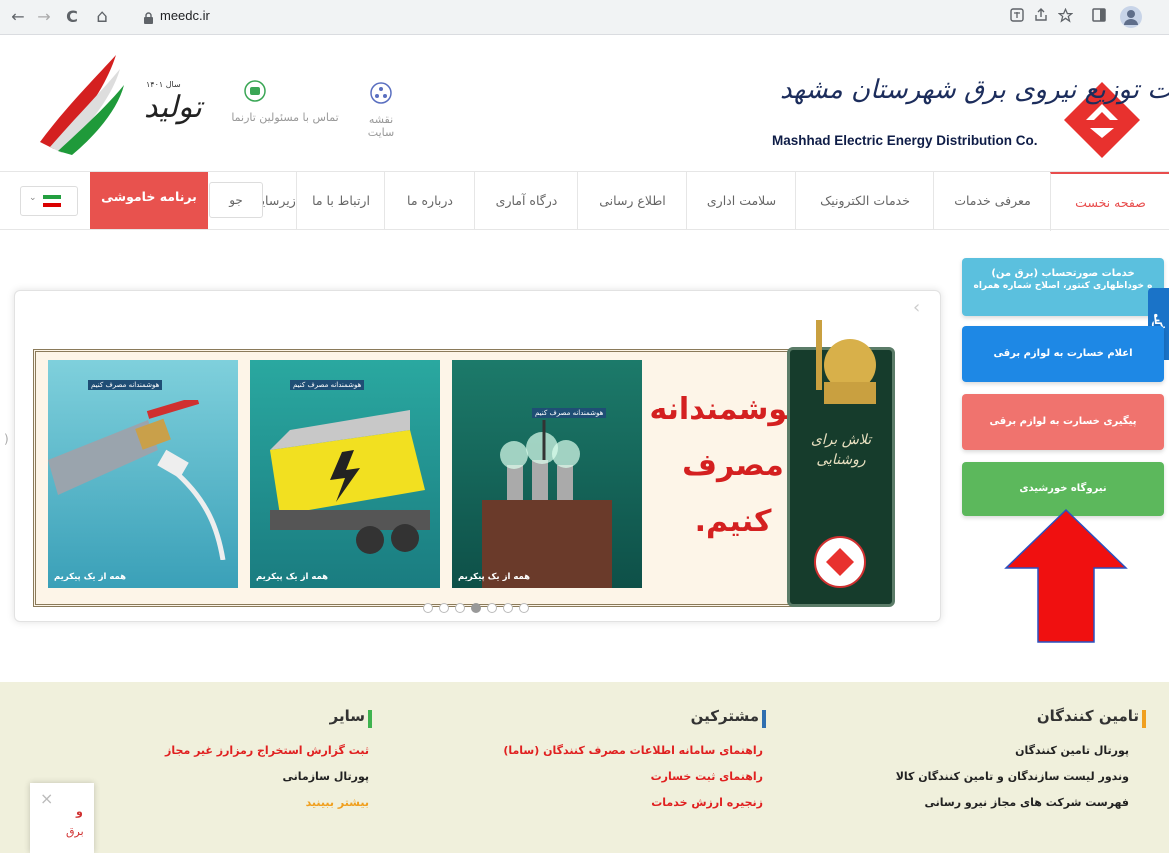 This screenshot has height=853, width=1169. Describe the element at coordinates (1131, 17) in the screenshot. I see `profile-icon` at that location.